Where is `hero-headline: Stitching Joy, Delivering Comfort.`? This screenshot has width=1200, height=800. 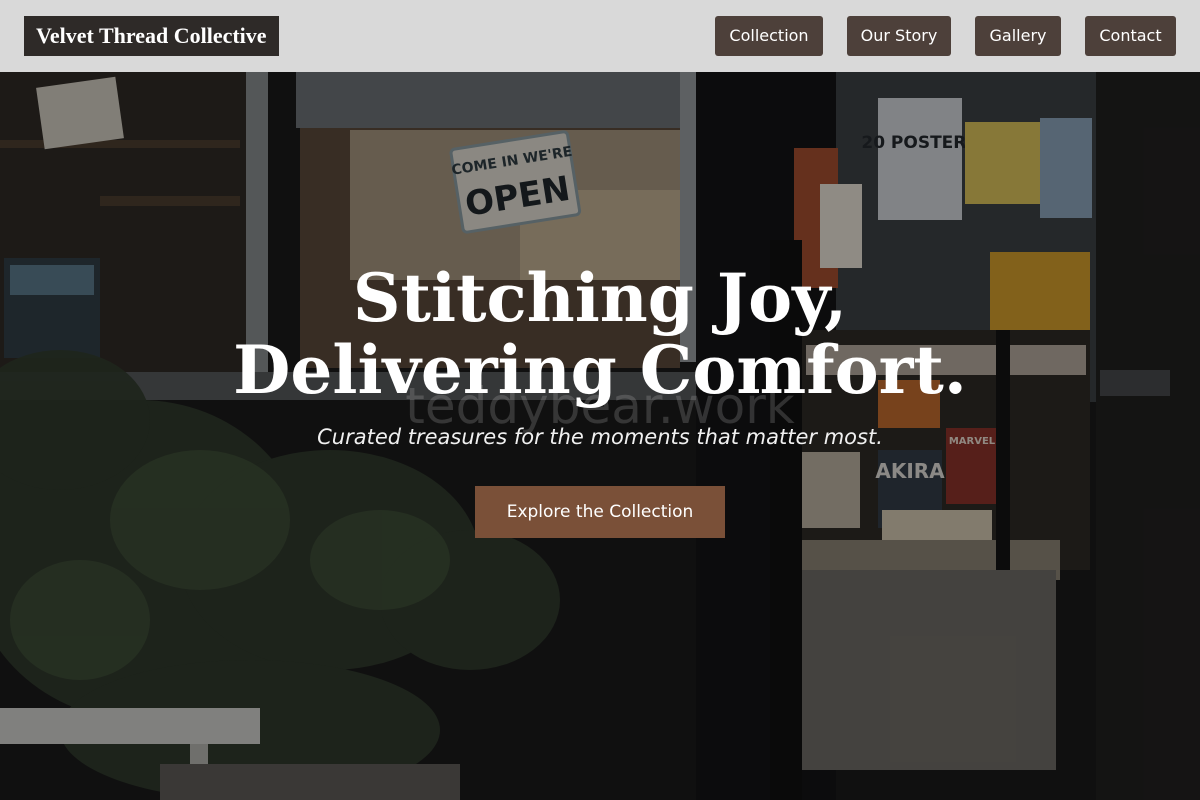 hero-headline: Stitching Joy, Delivering Comfort. is located at coordinates (600, 334).